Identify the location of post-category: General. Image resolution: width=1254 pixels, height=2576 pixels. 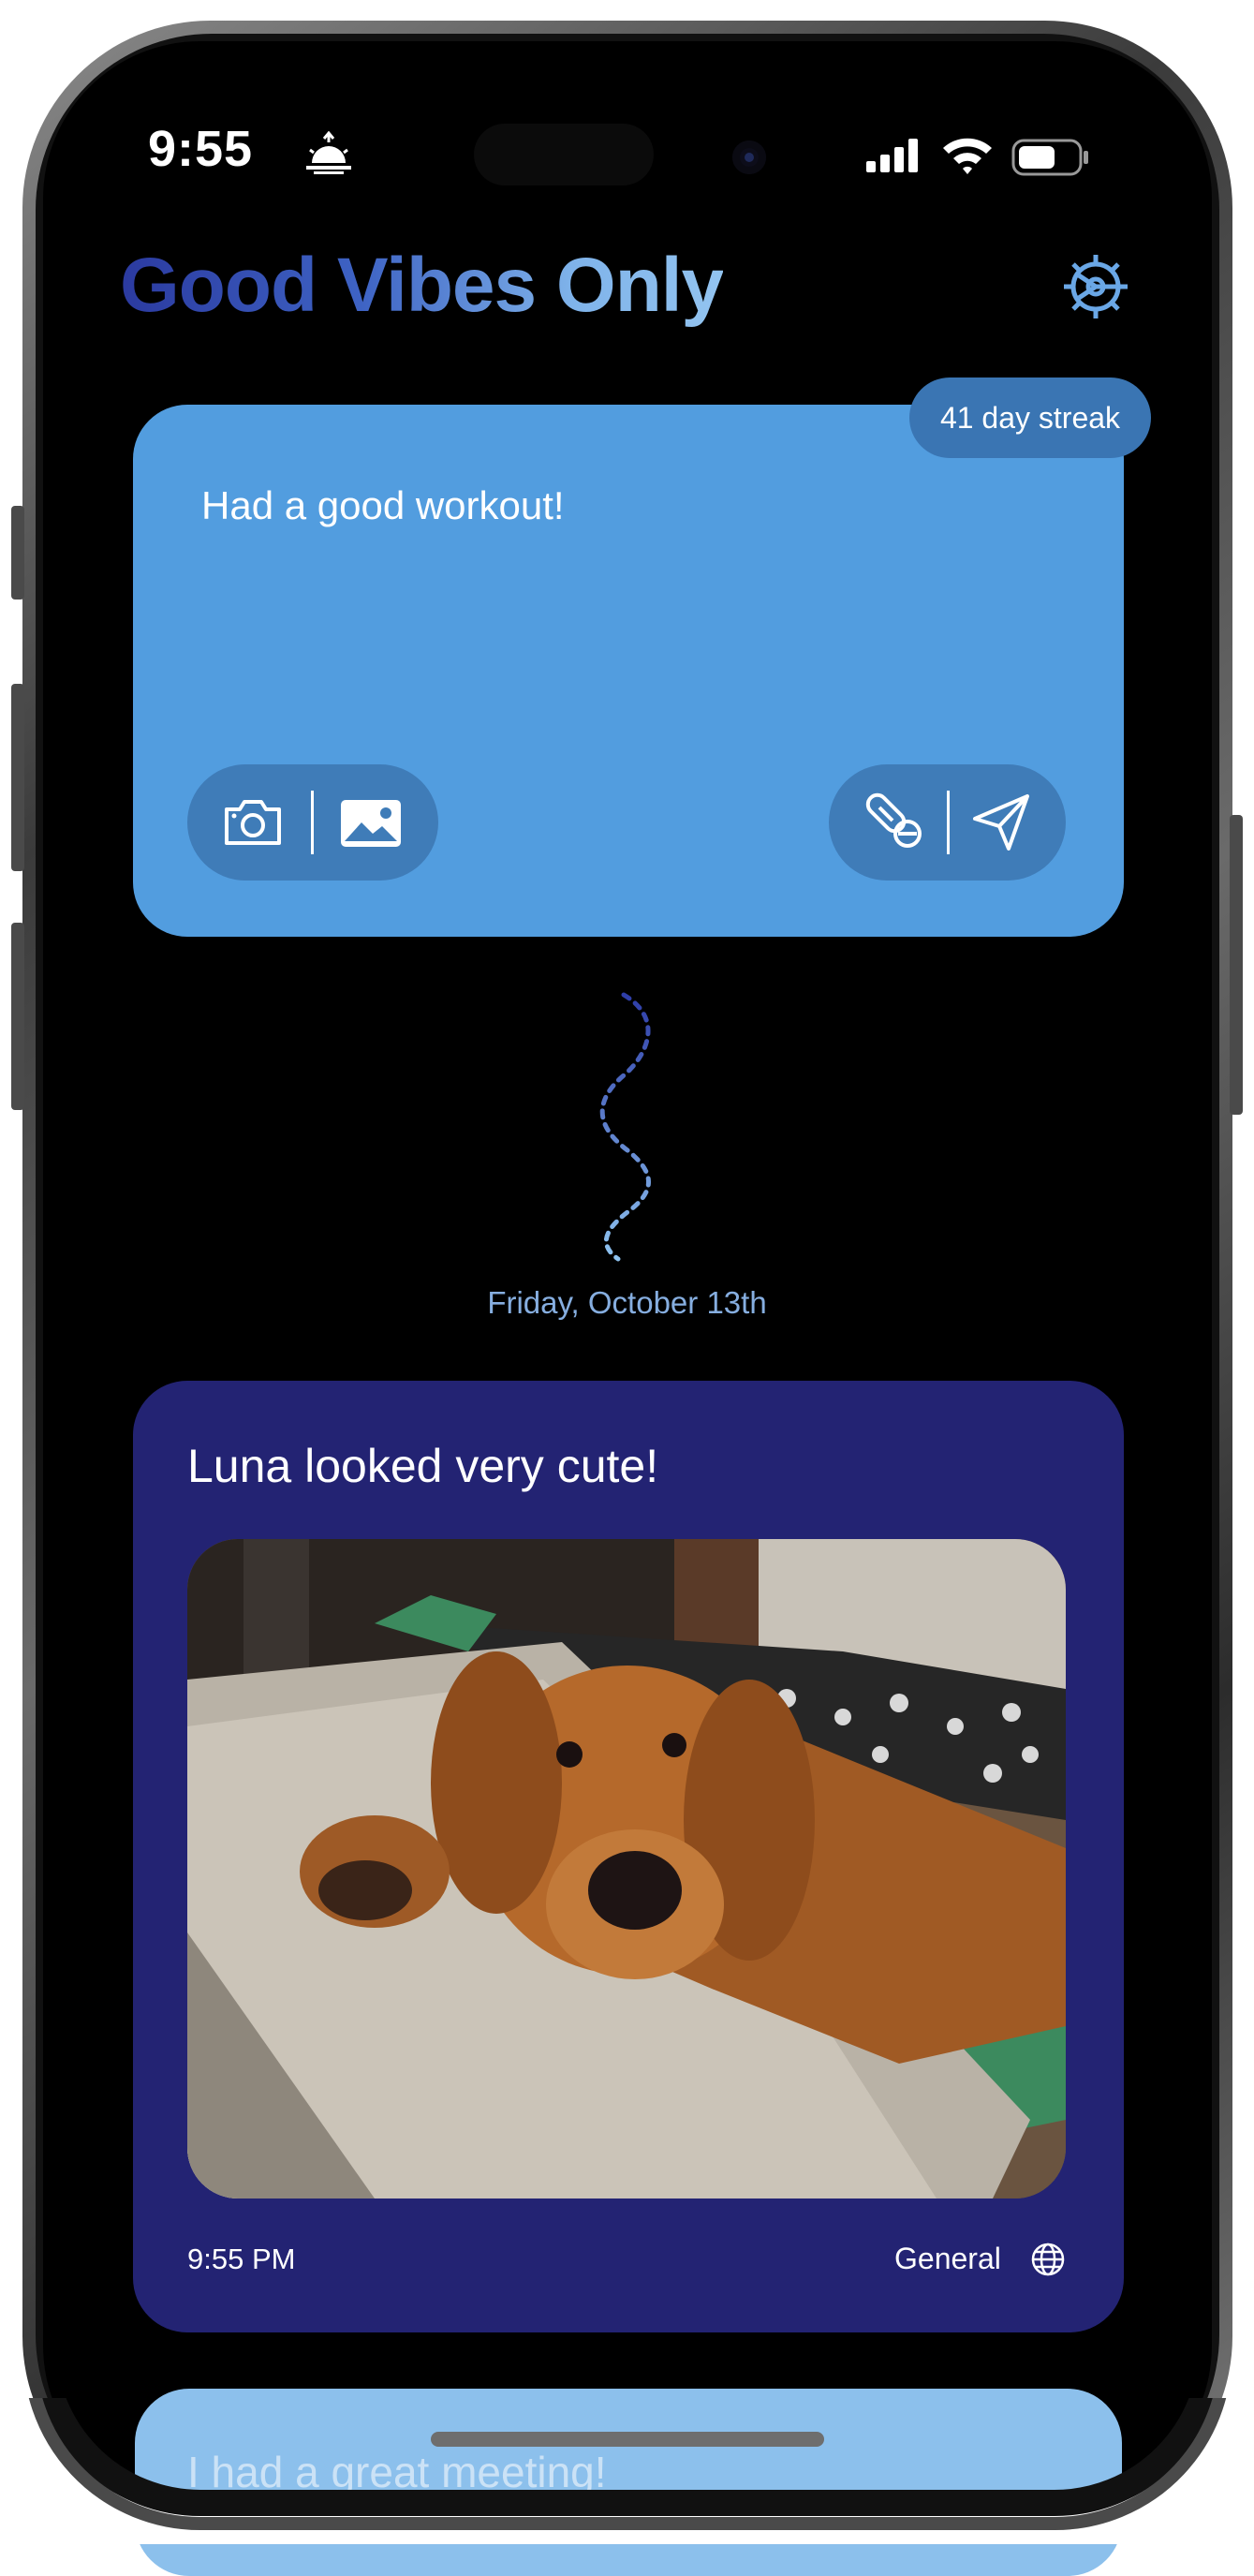
(947, 2258).